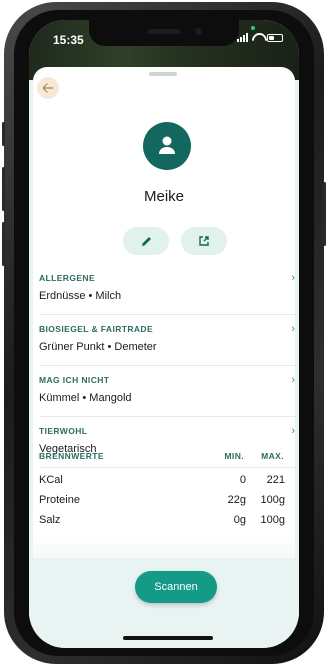 This screenshot has height=666, width=328. What do you see at coordinates (3, 189) in the screenshot?
I see `volume-up-button` at bounding box center [3, 189].